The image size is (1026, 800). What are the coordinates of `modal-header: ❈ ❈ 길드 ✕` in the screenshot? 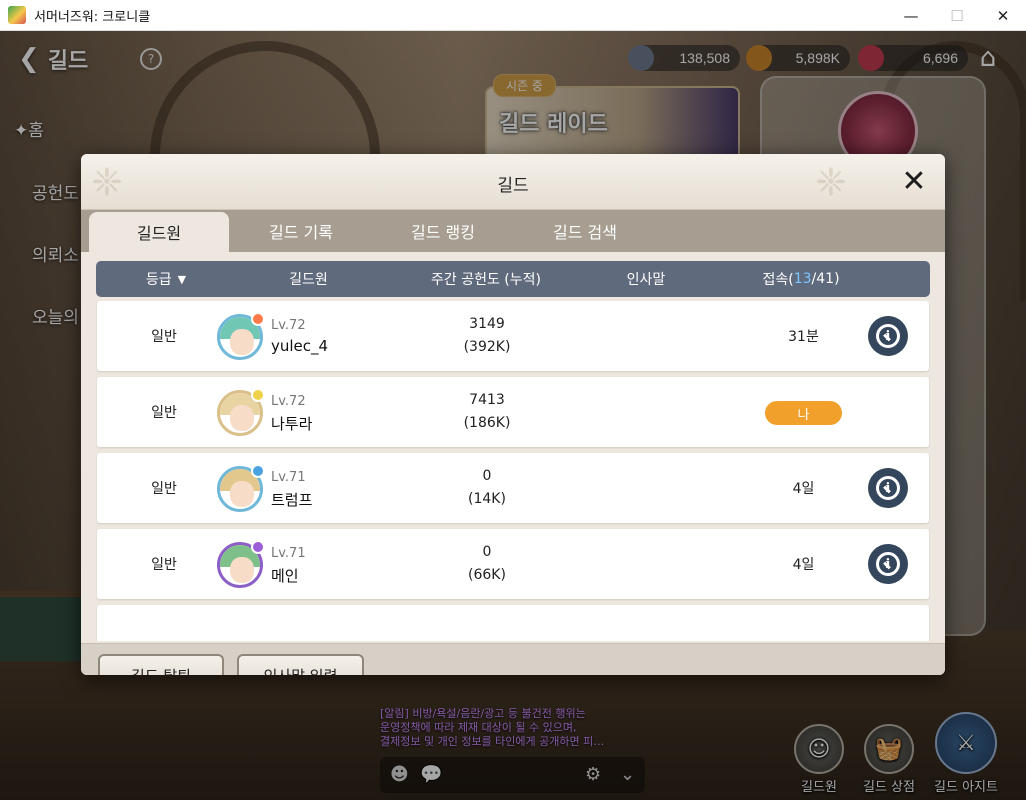 It's located at (513, 182).